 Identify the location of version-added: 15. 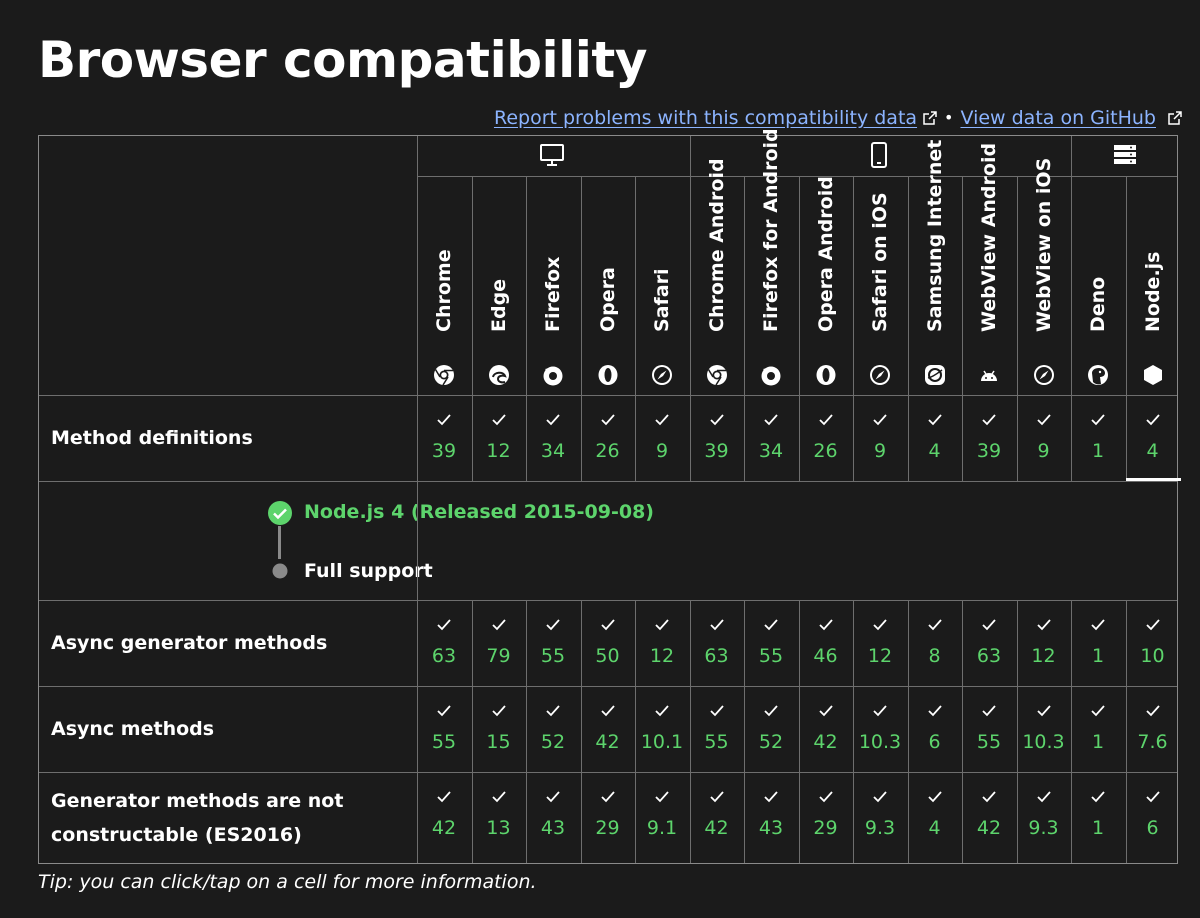
(498, 742).